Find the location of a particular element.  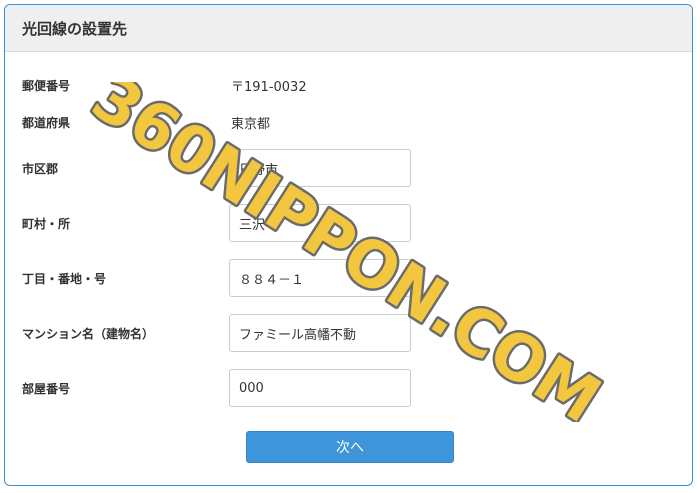

panel-header: 光回線の設置先 is located at coordinates (348, 28).